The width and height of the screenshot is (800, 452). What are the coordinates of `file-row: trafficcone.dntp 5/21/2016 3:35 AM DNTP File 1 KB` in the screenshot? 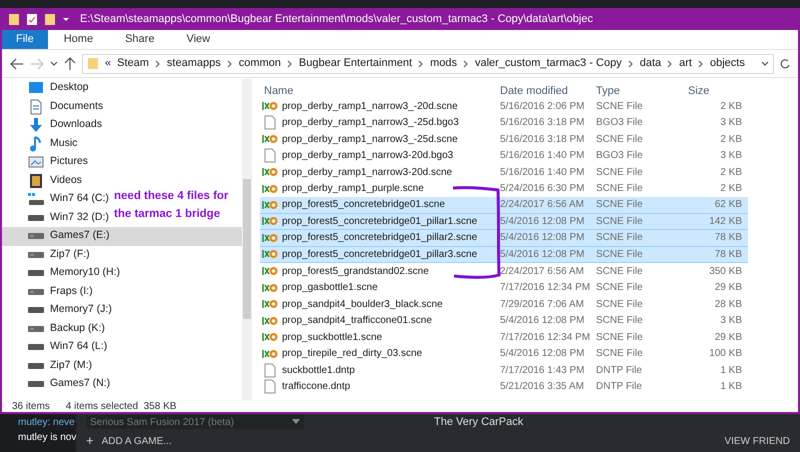 It's located at (504, 386).